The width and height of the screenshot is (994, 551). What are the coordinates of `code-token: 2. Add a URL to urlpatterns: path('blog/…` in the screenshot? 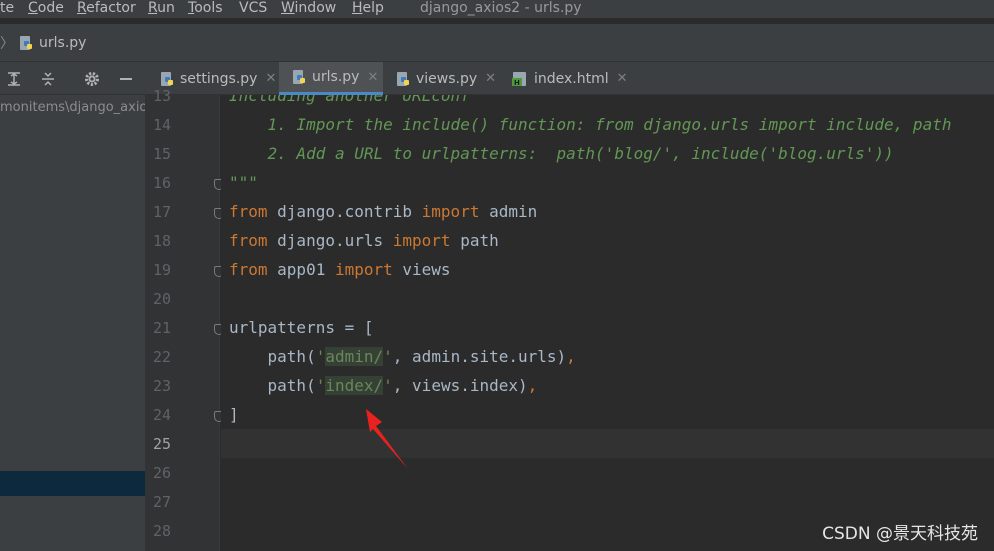 It's located at (561, 153).